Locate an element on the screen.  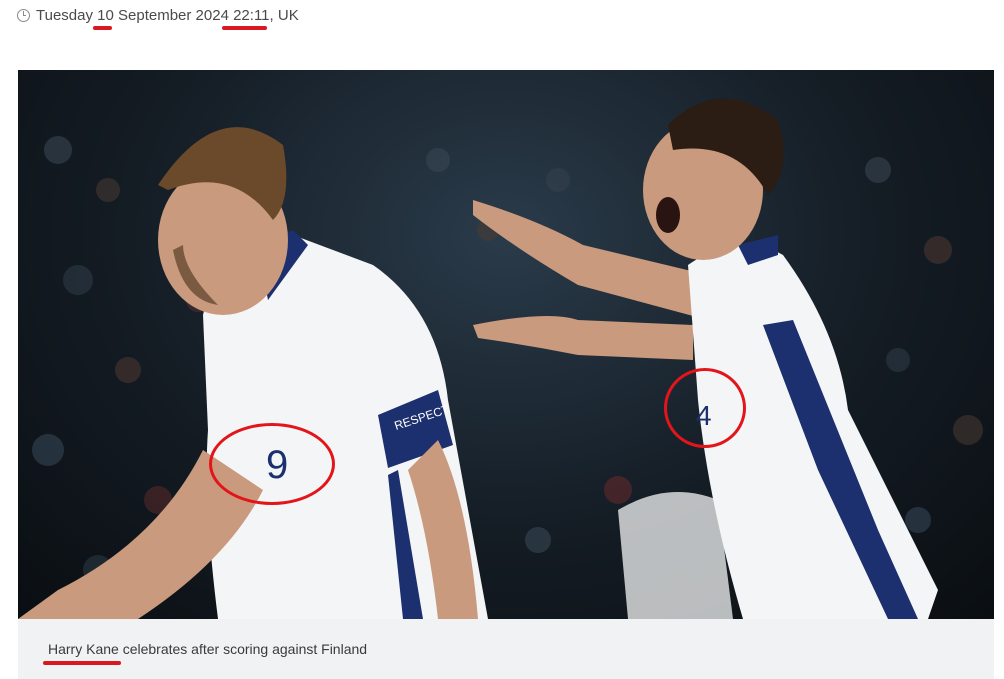
article-dateline: Tuesday 10 September 2024 22:11, UK is located at coordinates (158, 15).